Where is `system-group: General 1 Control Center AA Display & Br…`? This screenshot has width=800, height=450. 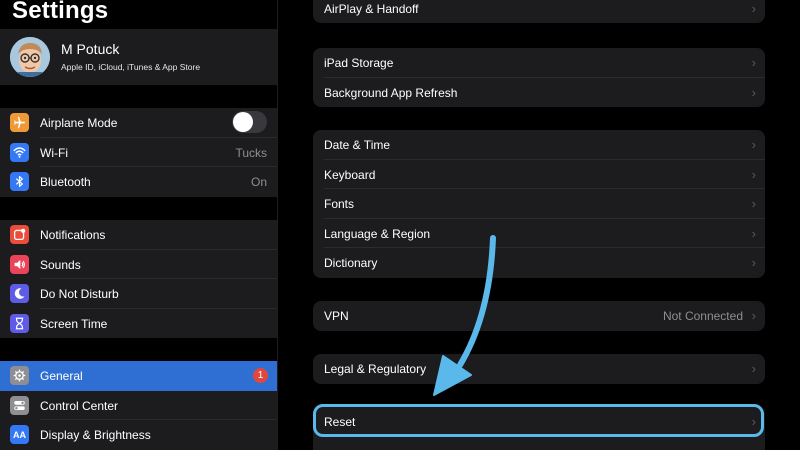 system-group: General 1 Control Center AA Display & Br… is located at coordinates (138, 405).